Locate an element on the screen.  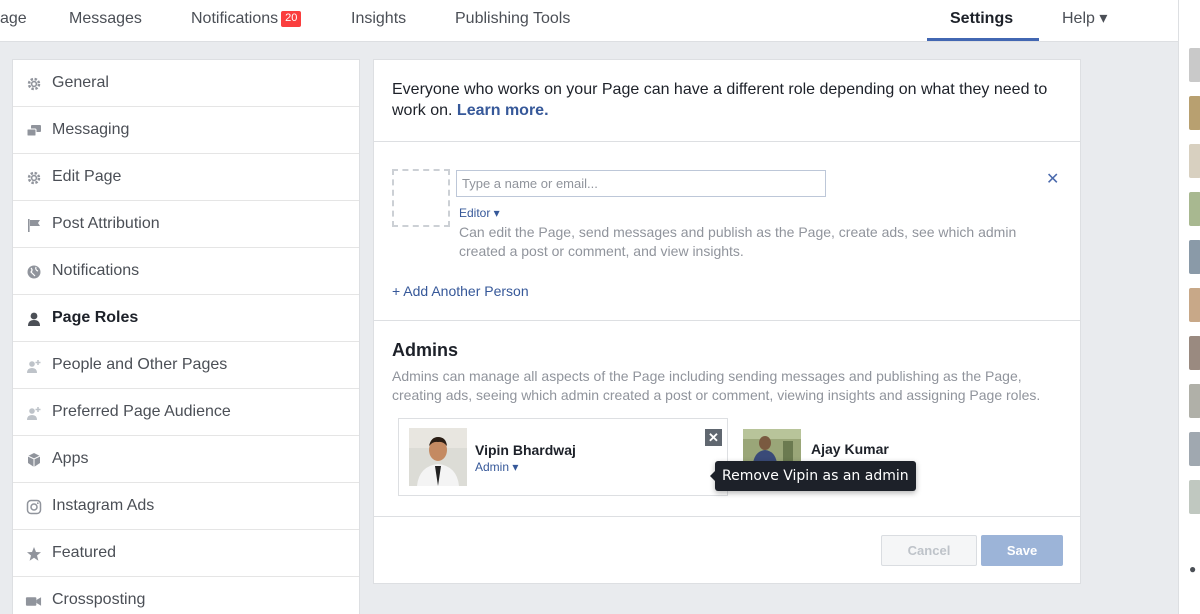
nav-messages: Messages is located at coordinates (105, 21).